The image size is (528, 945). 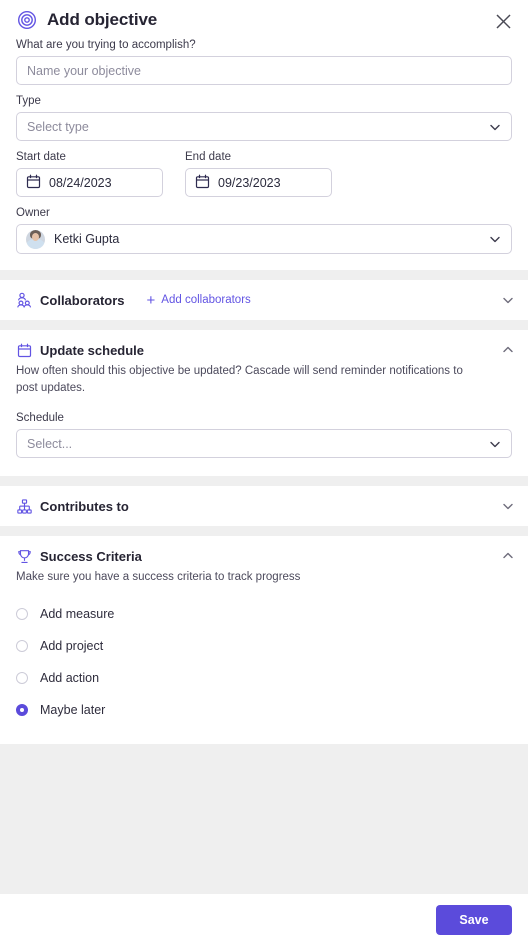 What do you see at coordinates (508, 352) in the screenshot?
I see `update-schedule-chevron-up-icon` at bounding box center [508, 352].